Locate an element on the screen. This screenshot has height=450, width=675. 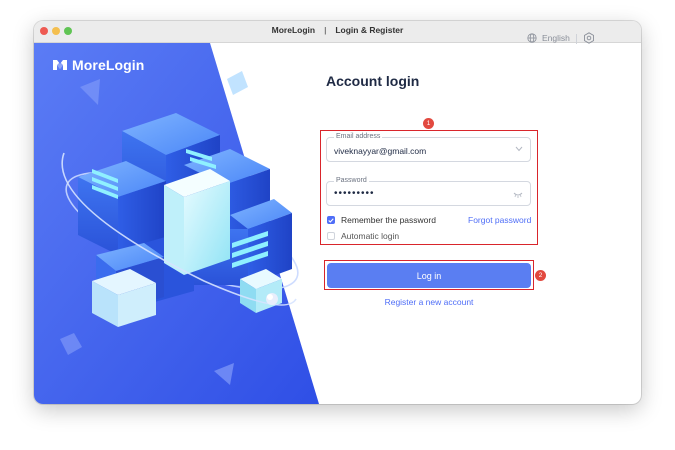
header-divider is located at coordinates (576, 39).